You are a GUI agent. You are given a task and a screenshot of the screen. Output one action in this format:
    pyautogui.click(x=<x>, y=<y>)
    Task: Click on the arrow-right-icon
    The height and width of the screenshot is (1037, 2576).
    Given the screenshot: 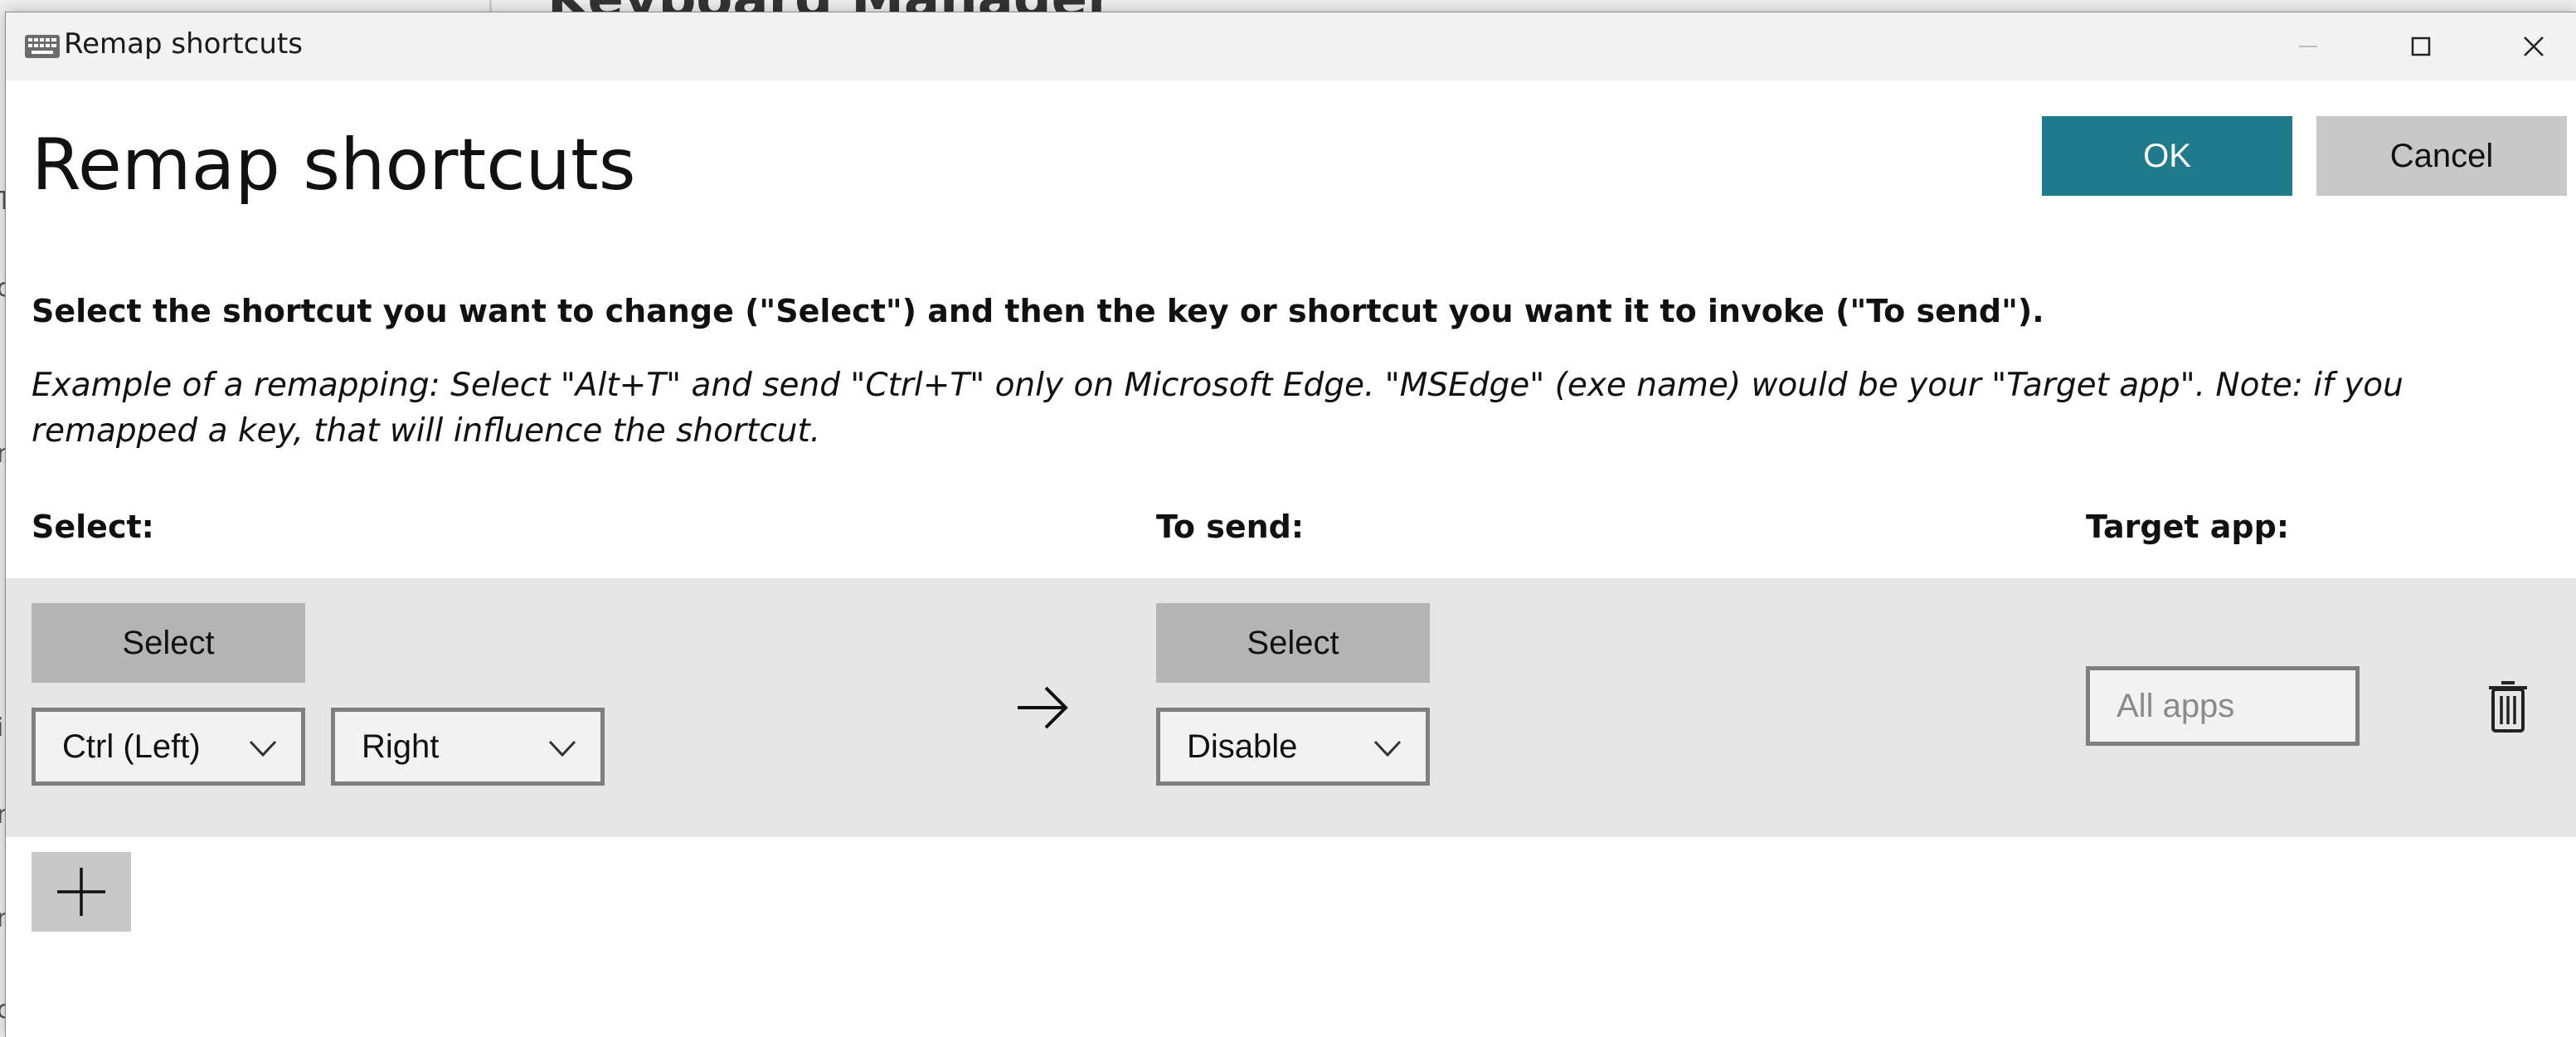 What is the action you would take?
    pyautogui.click(x=1043, y=707)
    